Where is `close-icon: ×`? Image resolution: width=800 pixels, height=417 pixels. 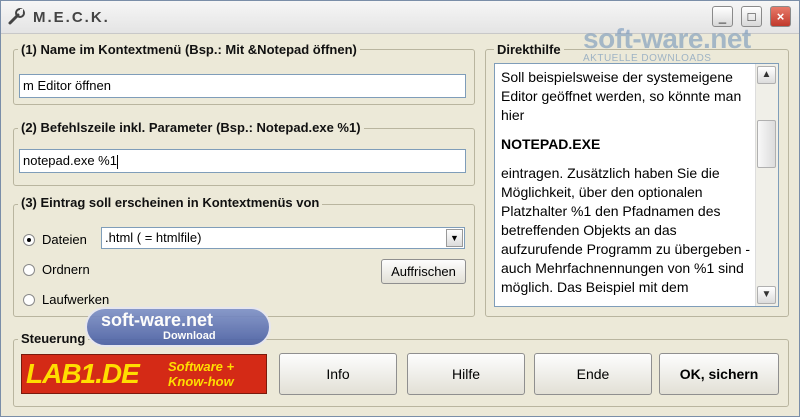
close-icon: × is located at coordinates (780, 16).